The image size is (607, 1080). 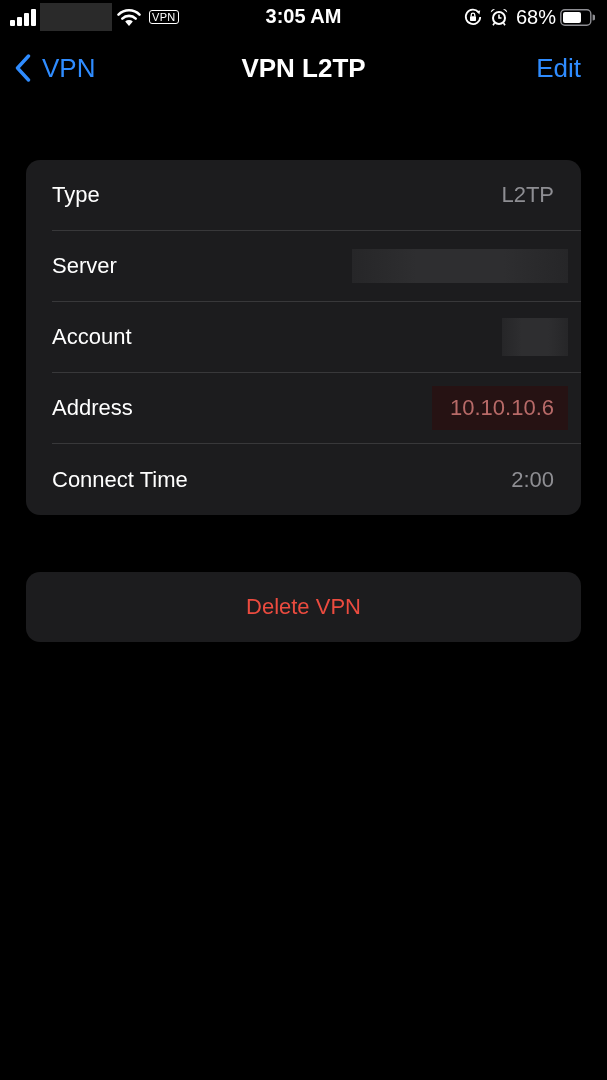 What do you see at coordinates (120, 479) in the screenshot?
I see `row-label: Connect Time` at bounding box center [120, 479].